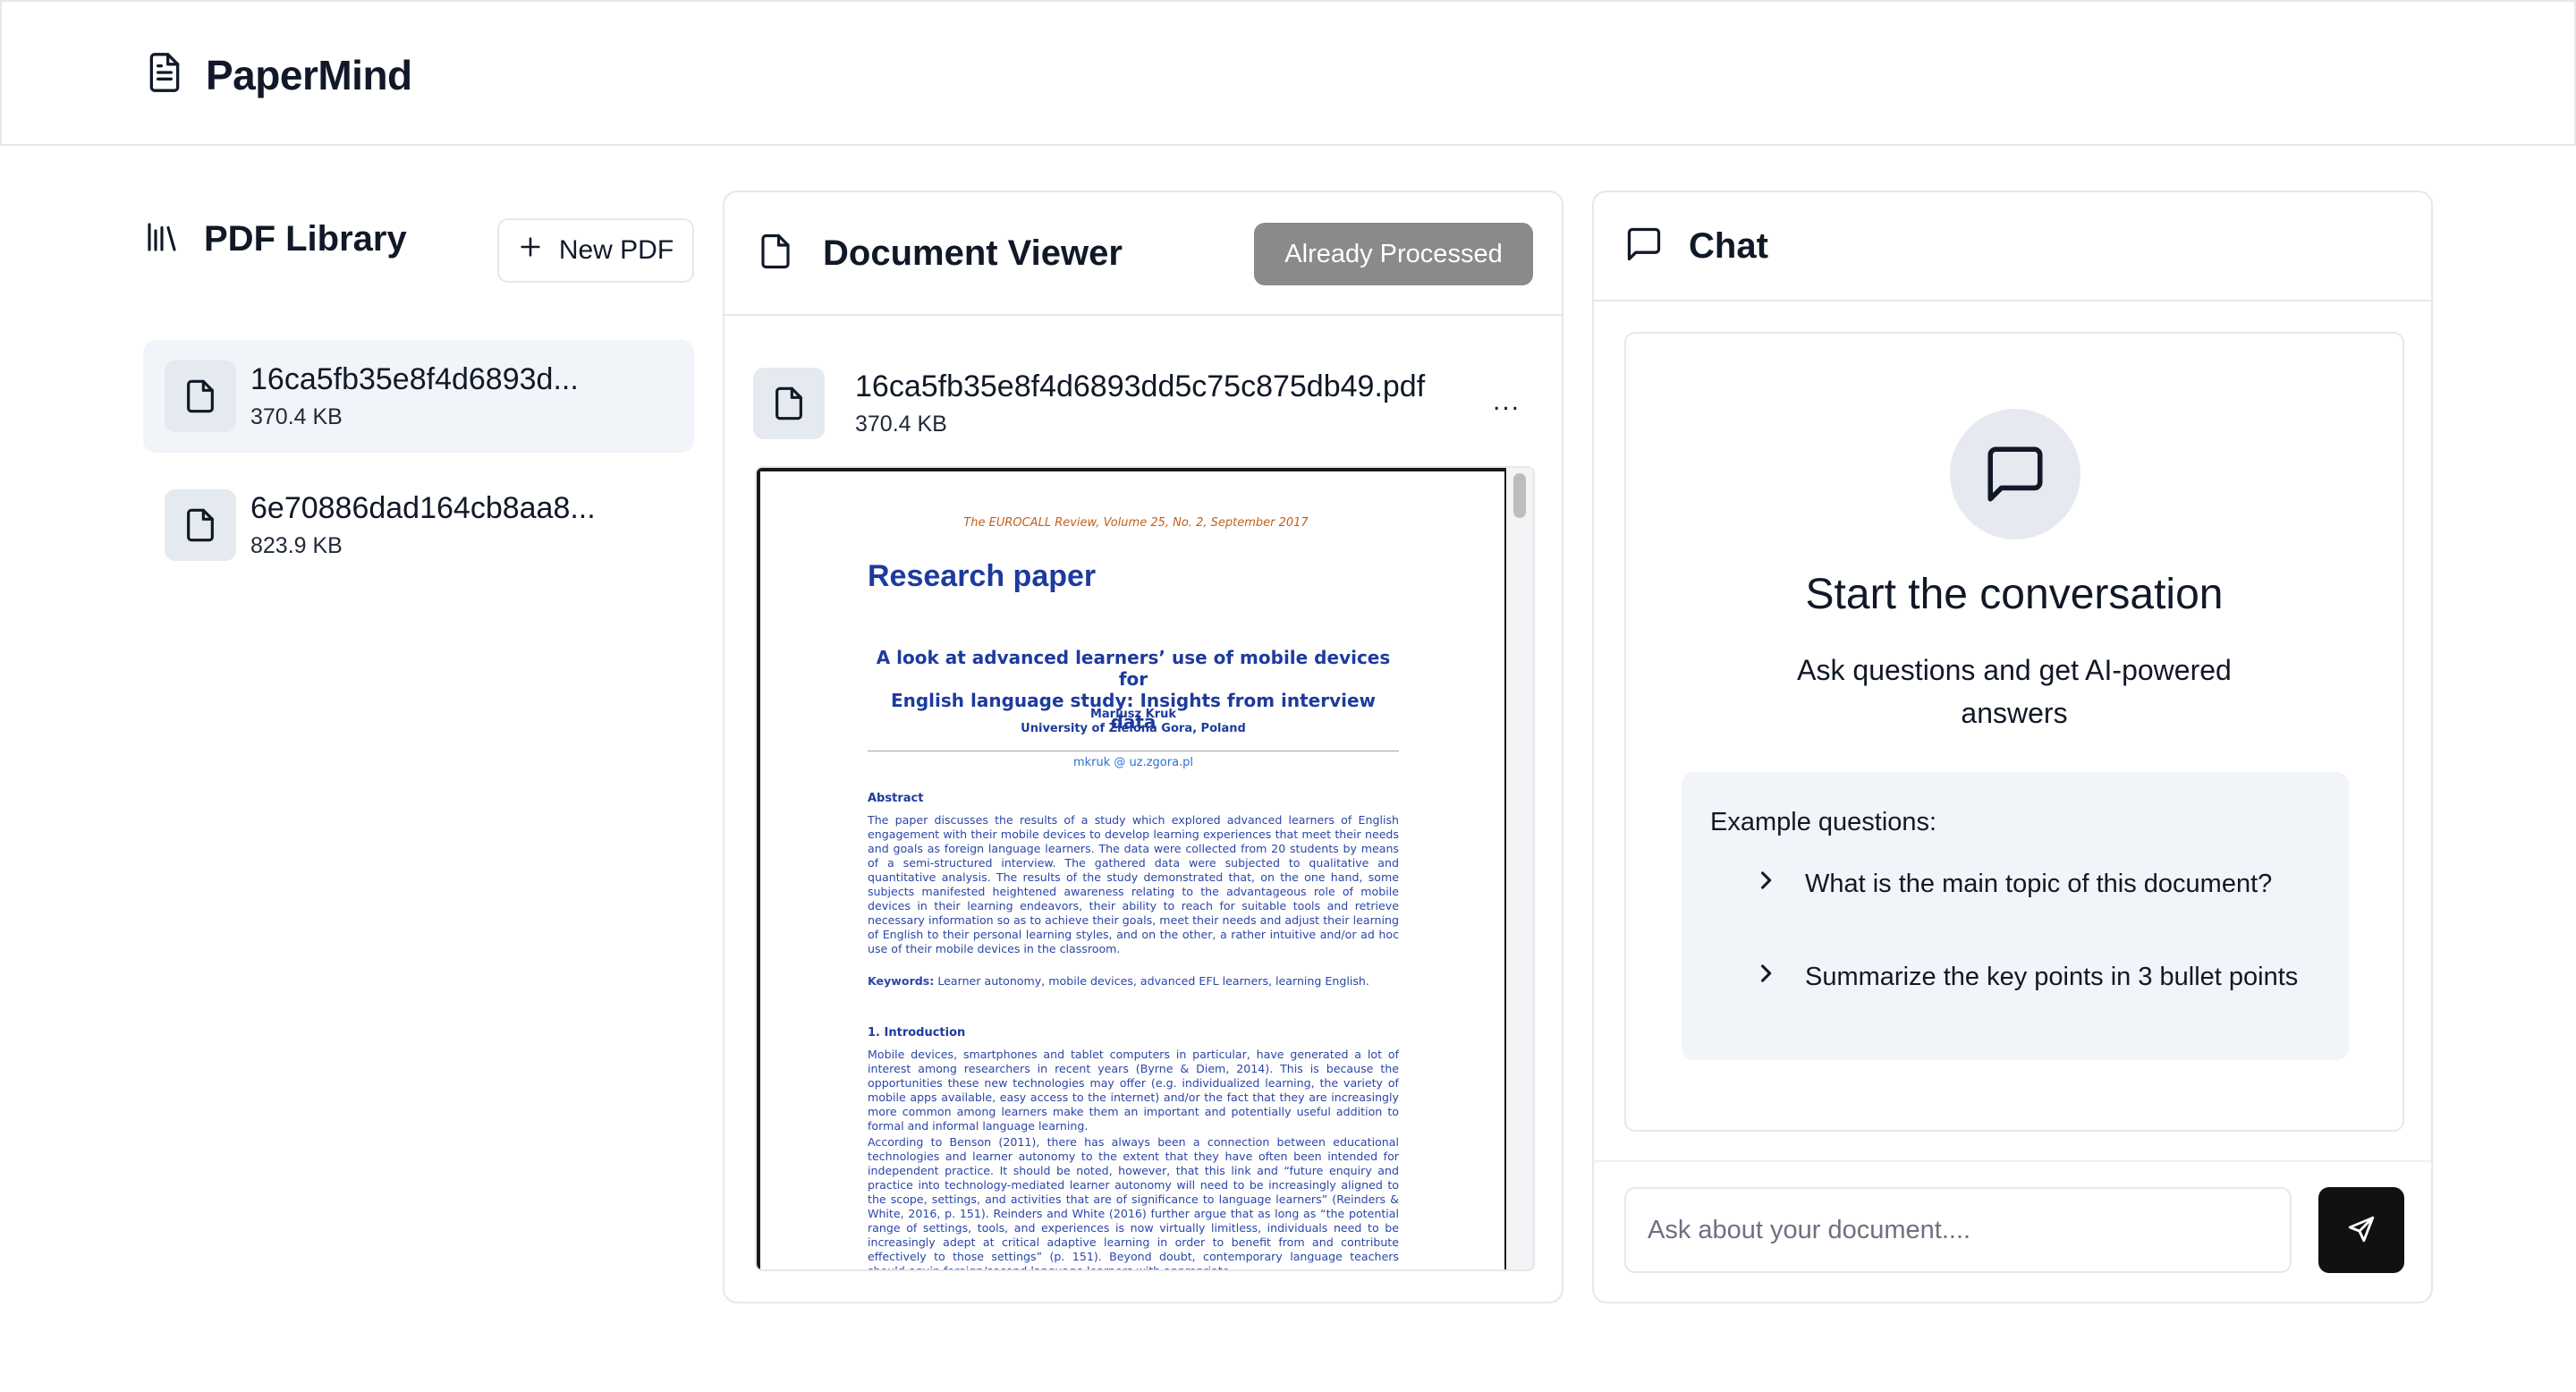 The height and width of the screenshot is (1392, 2576). What do you see at coordinates (296, 545) in the screenshot?
I see `file-size: 823.9 KB` at bounding box center [296, 545].